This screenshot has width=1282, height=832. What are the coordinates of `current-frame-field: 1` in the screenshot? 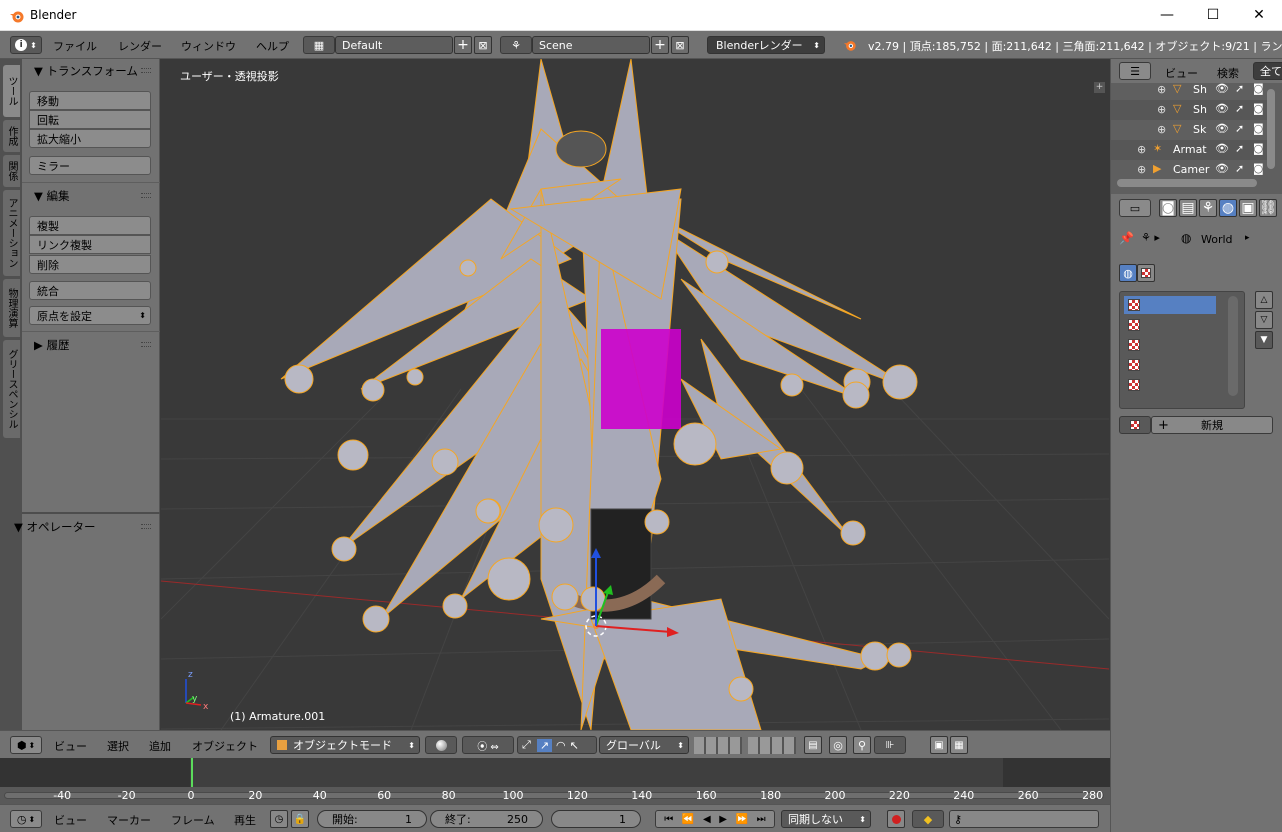 It's located at (596, 819).